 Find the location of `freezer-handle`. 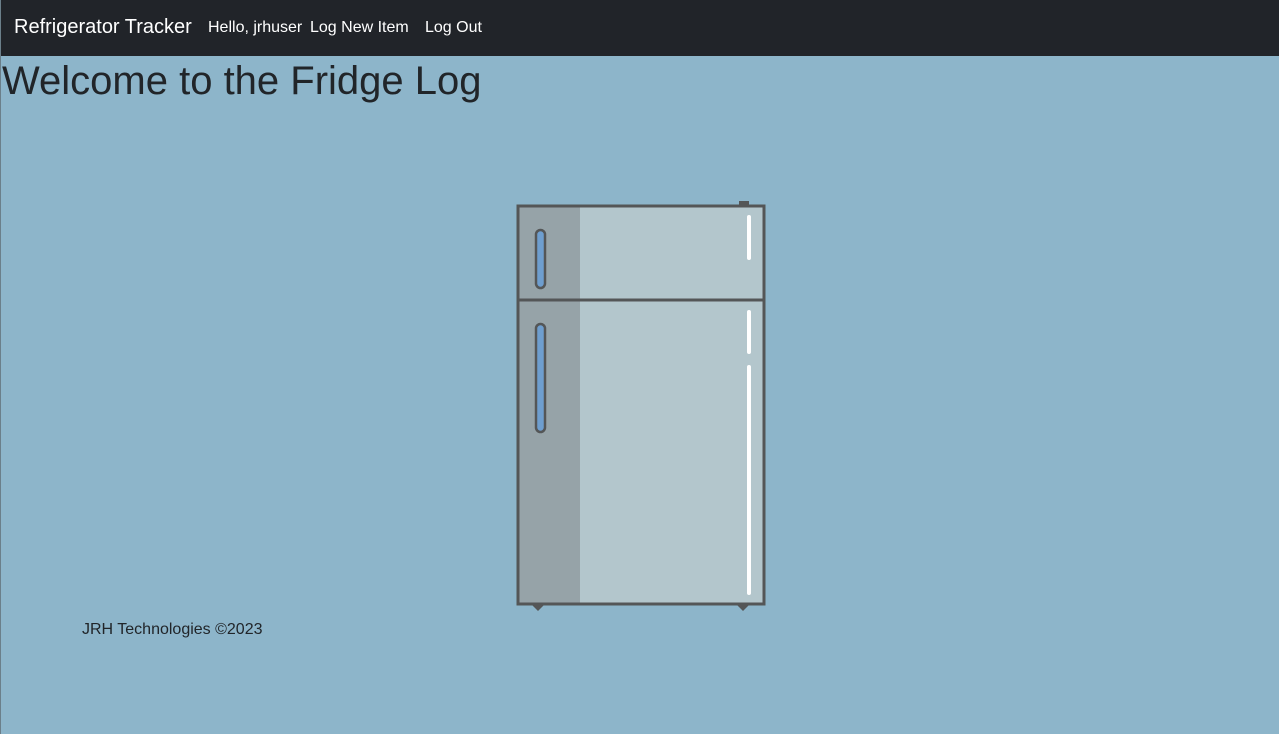

freezer-handle is located at coordinates (540, 259).